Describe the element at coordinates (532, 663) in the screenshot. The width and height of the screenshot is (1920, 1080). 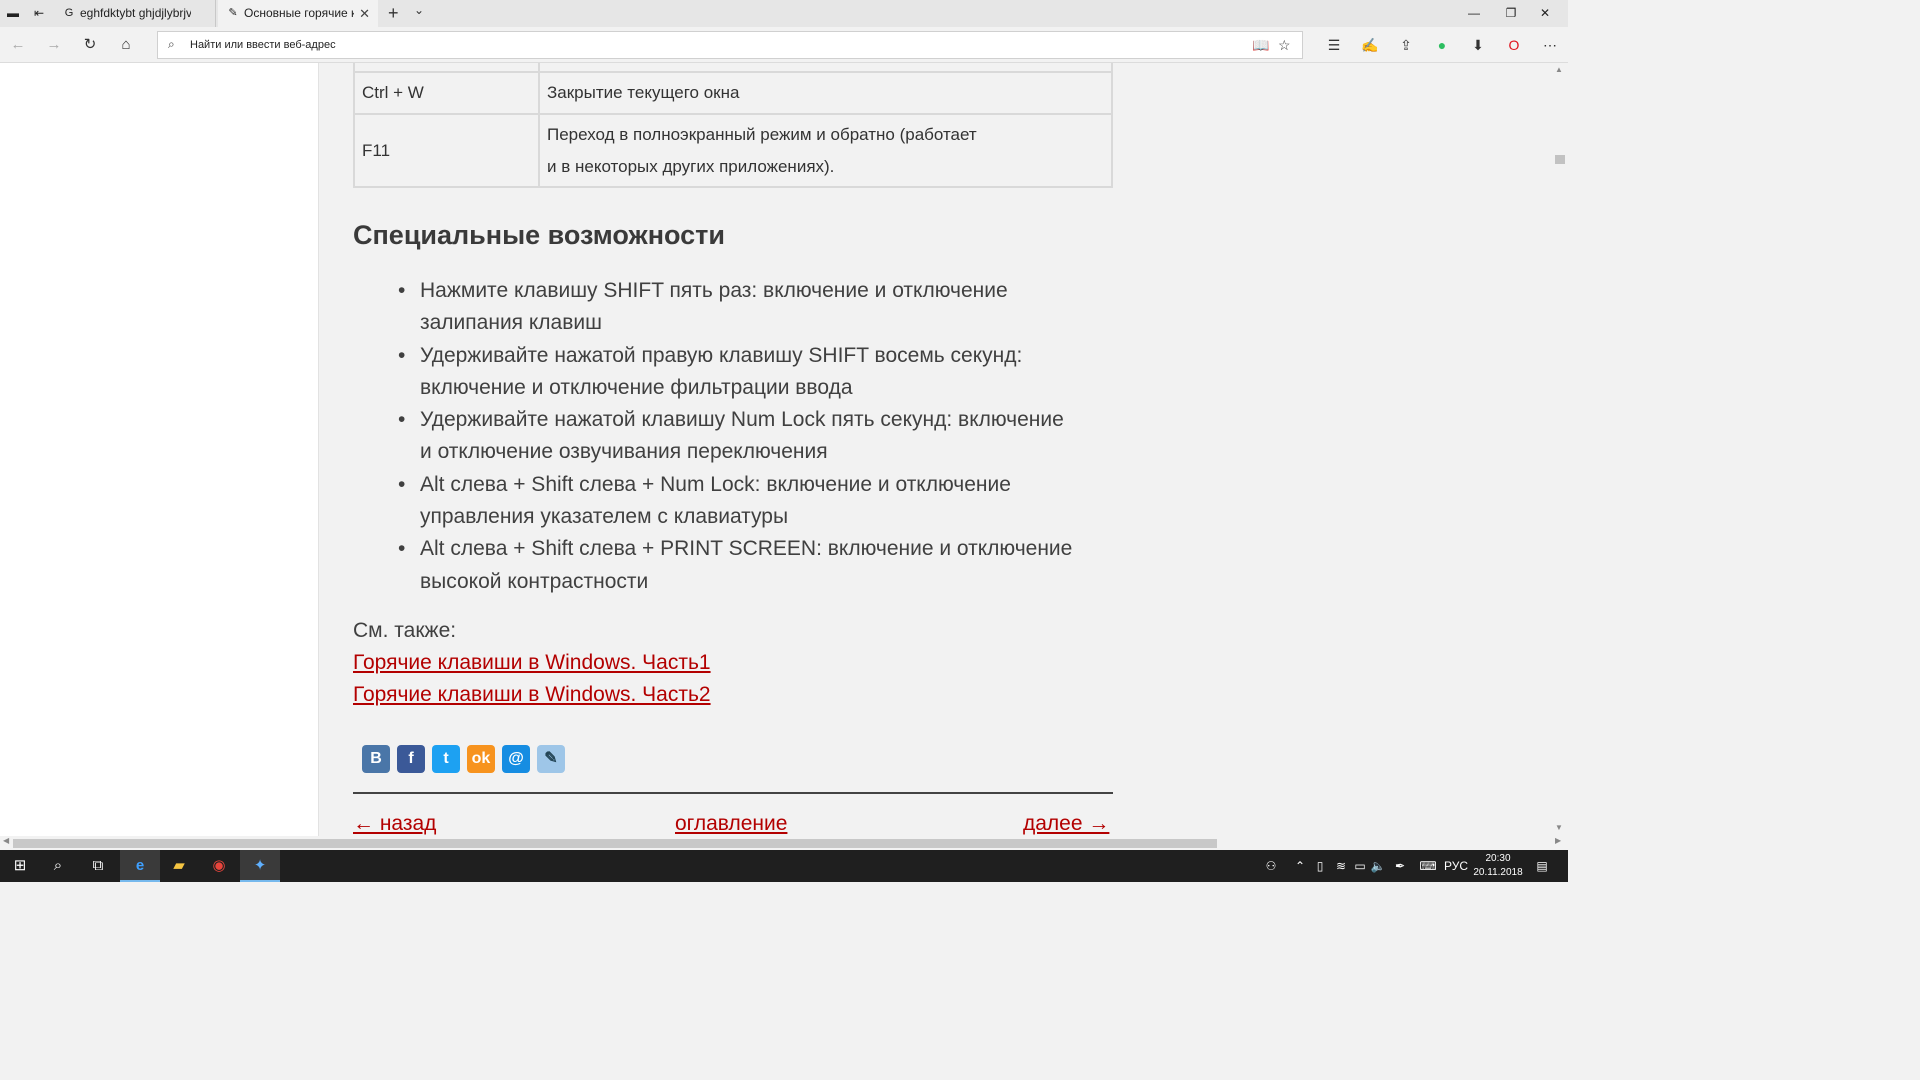
I see `link-hotkeys-part1: Горячие клавиши в Windows. Часть1` at that location.